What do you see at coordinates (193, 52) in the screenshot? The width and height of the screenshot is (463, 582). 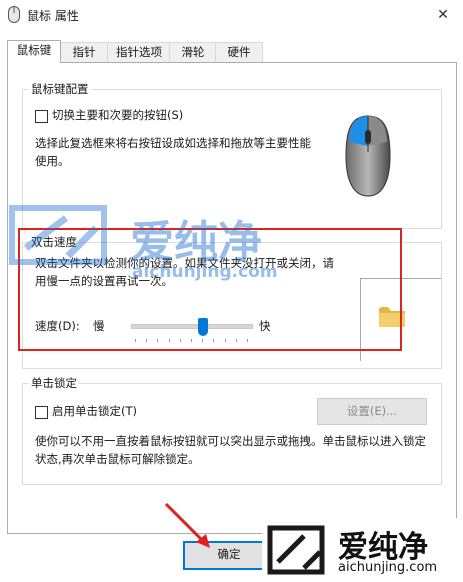 I see `tab-wheel: 滑轮` at bounding box center [193, 52].